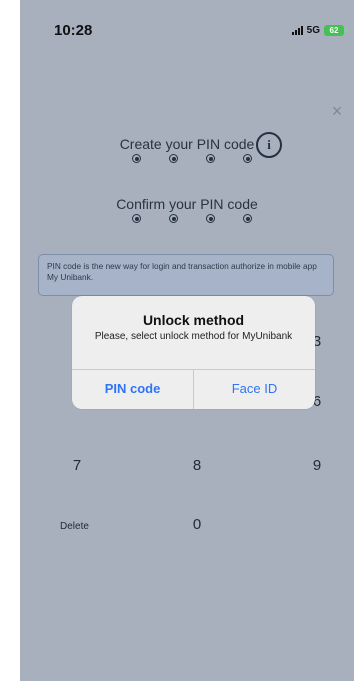 This screenshot has height=681, width=355. I want to click on keypad-8: 8, so click(197, 465).